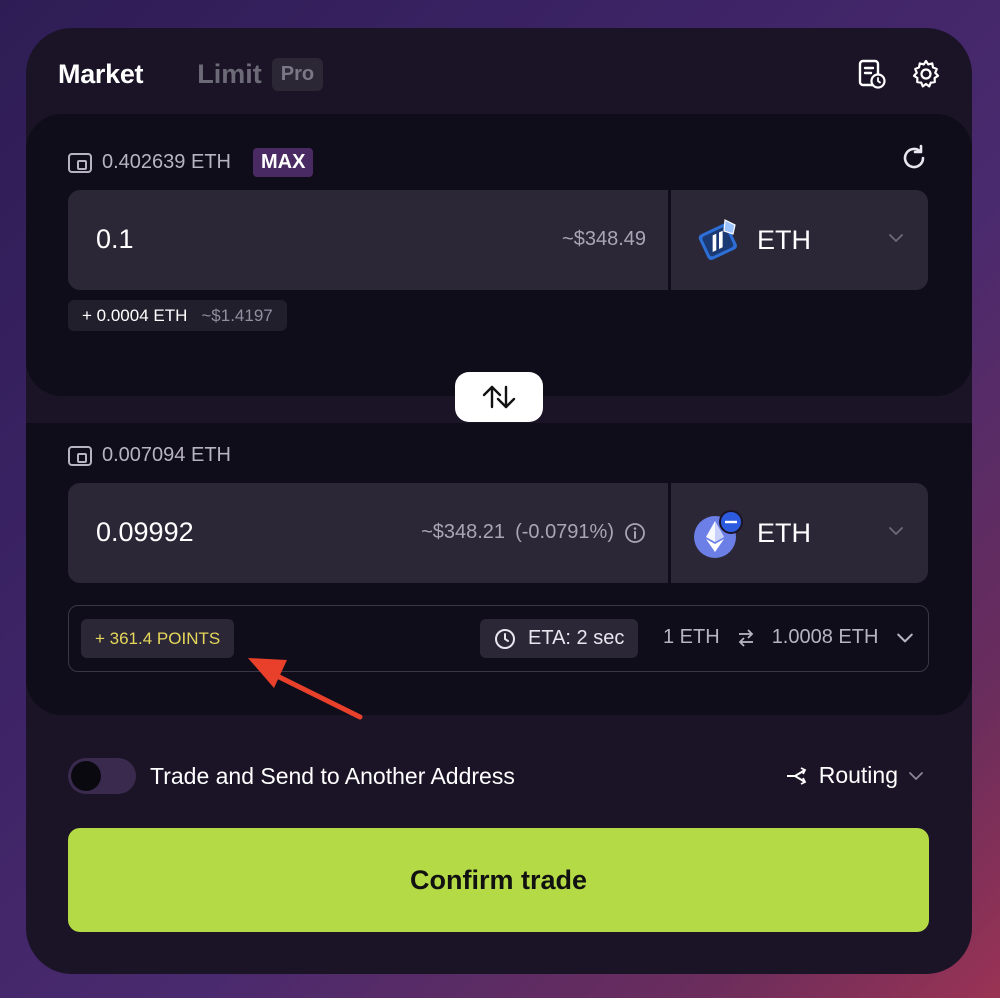 This screenshot has width=1000, height=998. I want to click on eta-text: ETA: 2 sec, so click(576, 638).